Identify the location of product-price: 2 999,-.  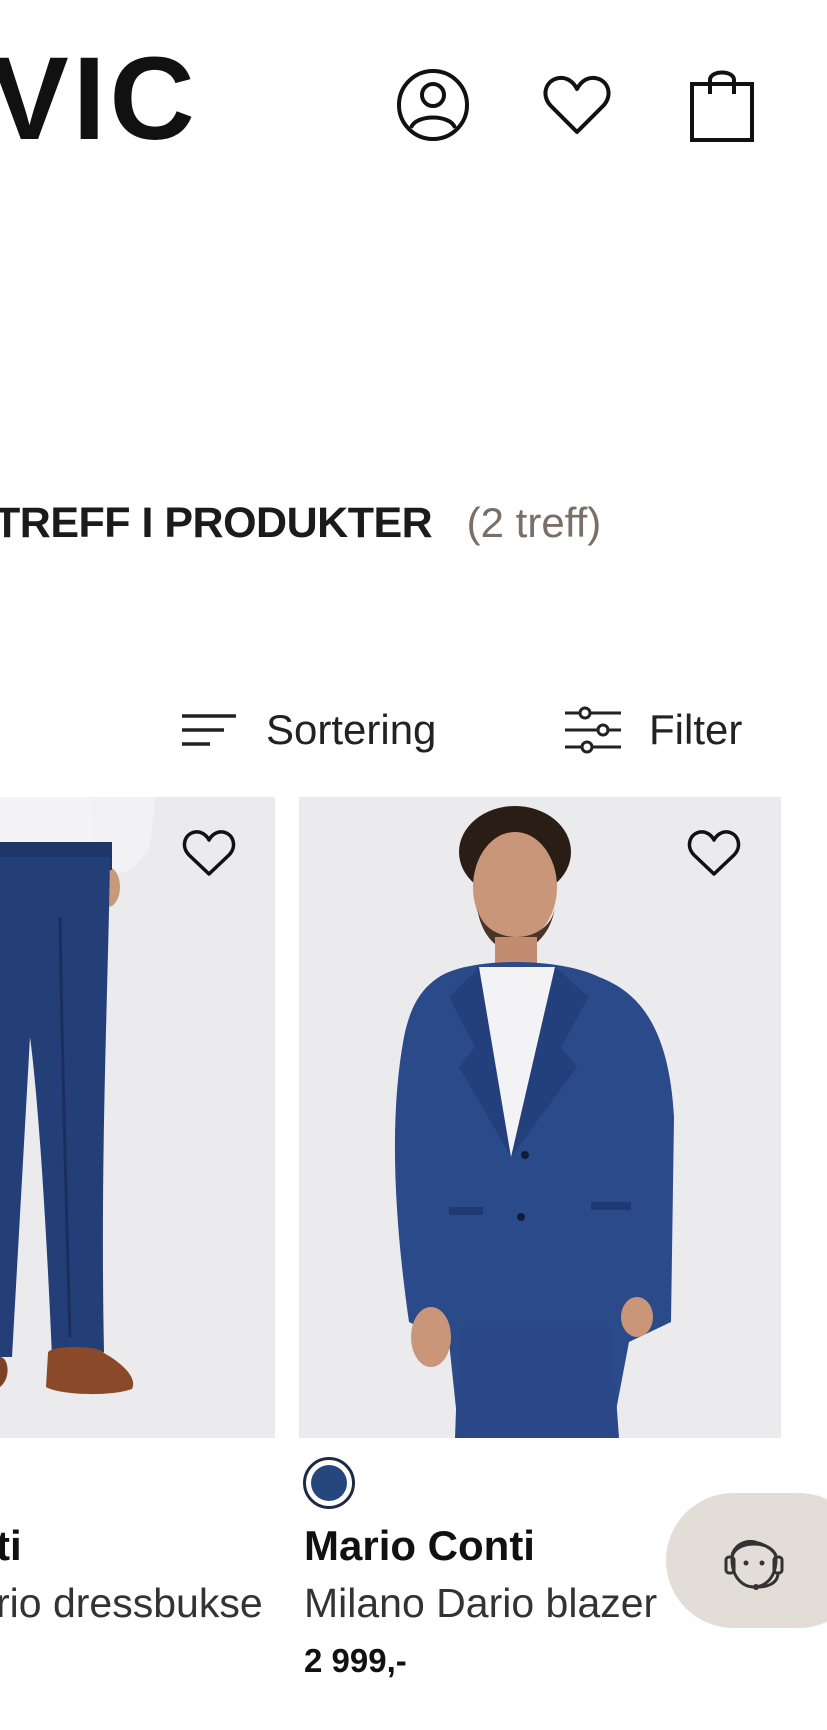
(355, 1660).